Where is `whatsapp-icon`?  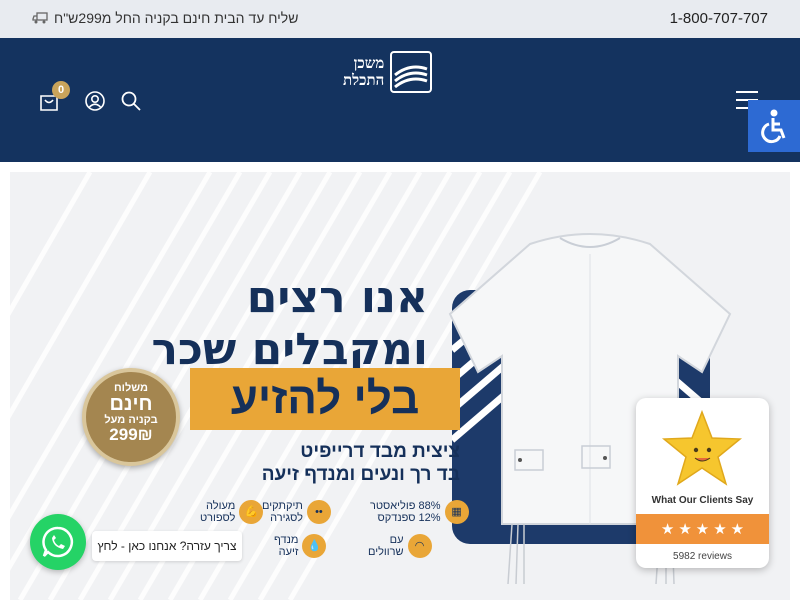
whatsapp-icon is located at coordinates (58, 542).